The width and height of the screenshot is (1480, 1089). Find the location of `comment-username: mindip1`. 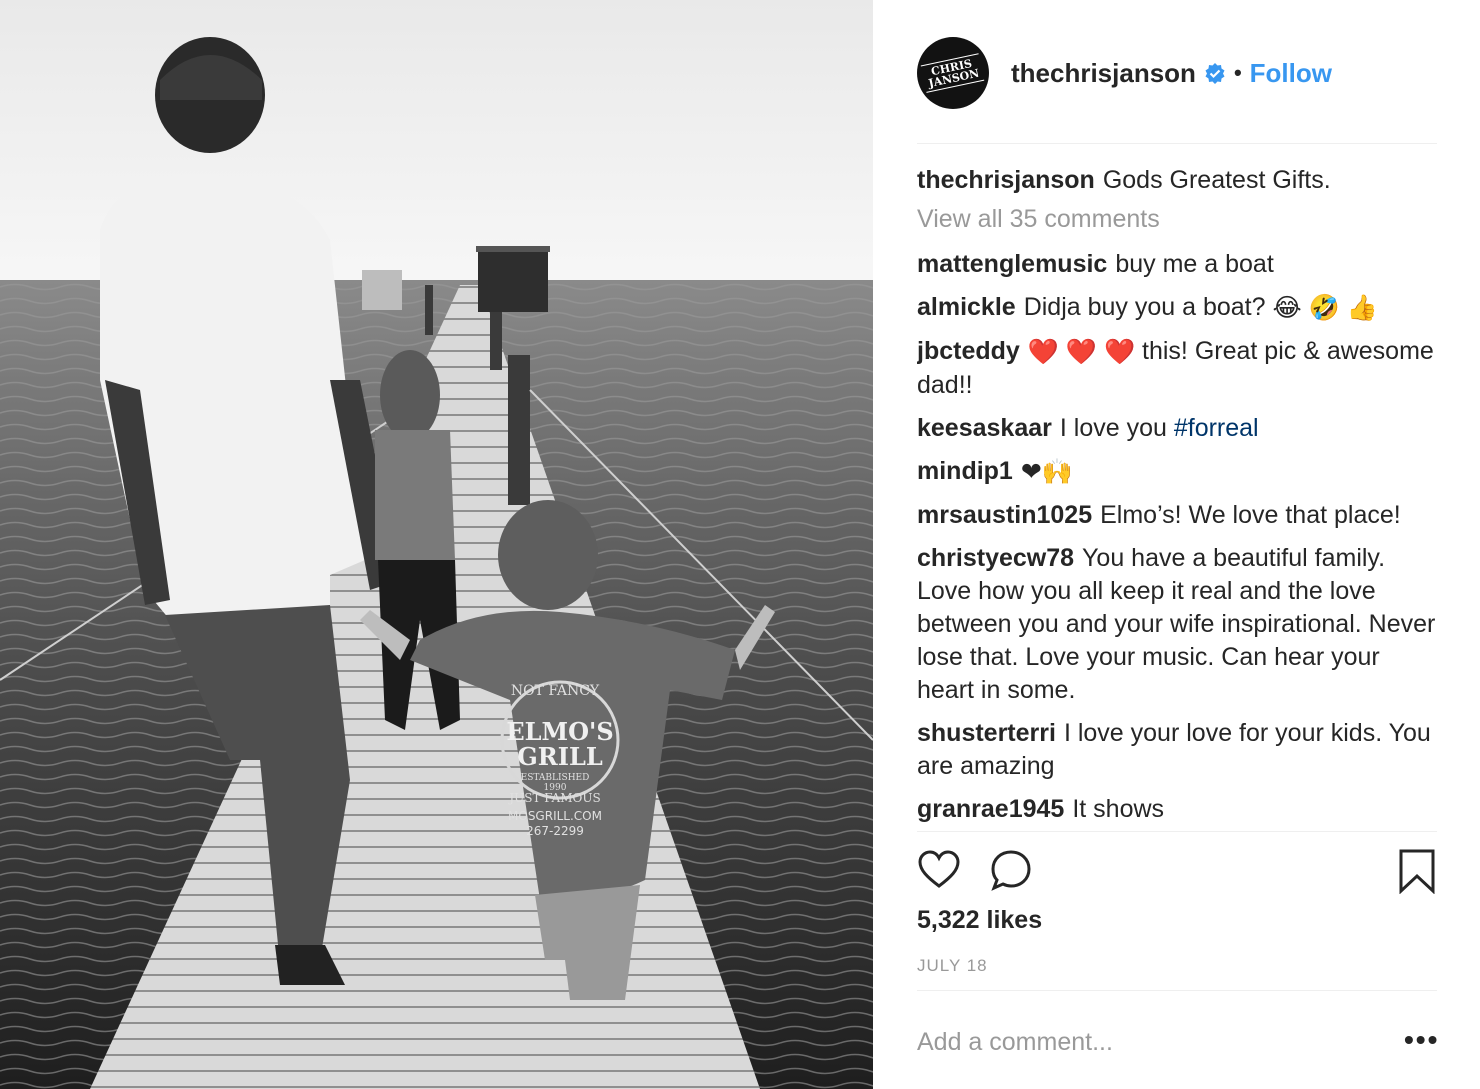

comment-username: mindip1 is located at coordinates (965, 471).